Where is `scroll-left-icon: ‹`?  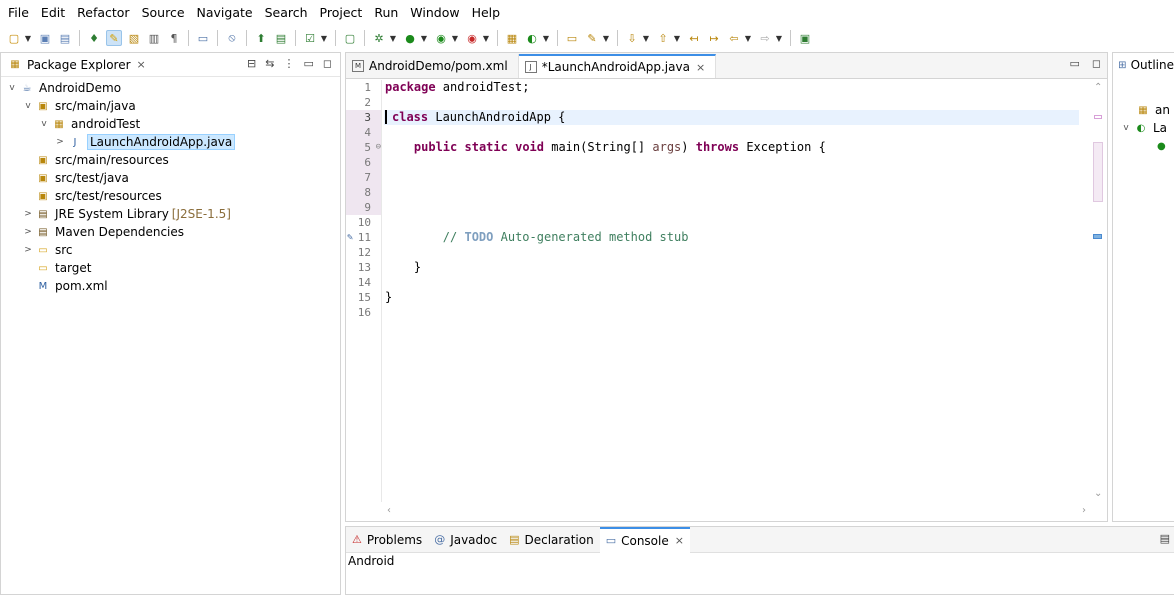 scroll-left-icon: ‹ is located at coordinates (389, 510).